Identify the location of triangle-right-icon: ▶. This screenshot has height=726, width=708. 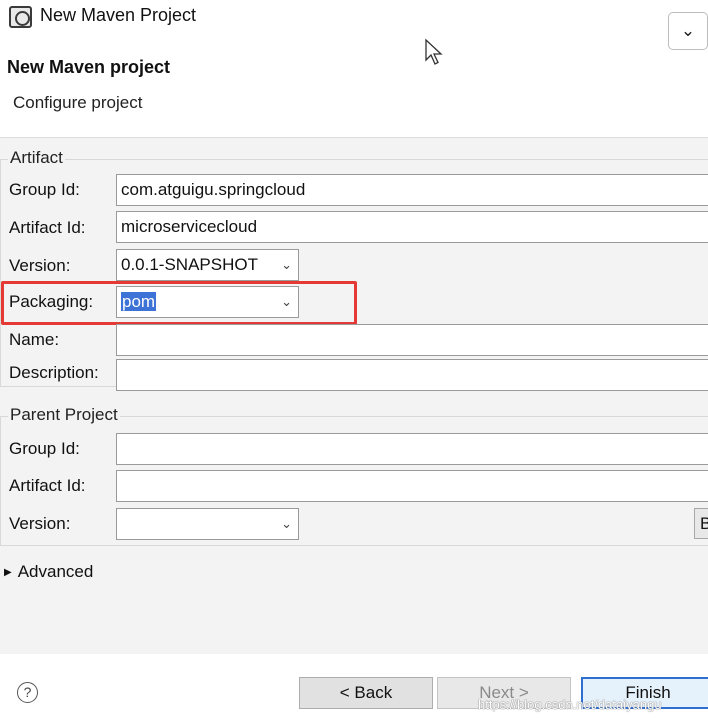
(8, 572).